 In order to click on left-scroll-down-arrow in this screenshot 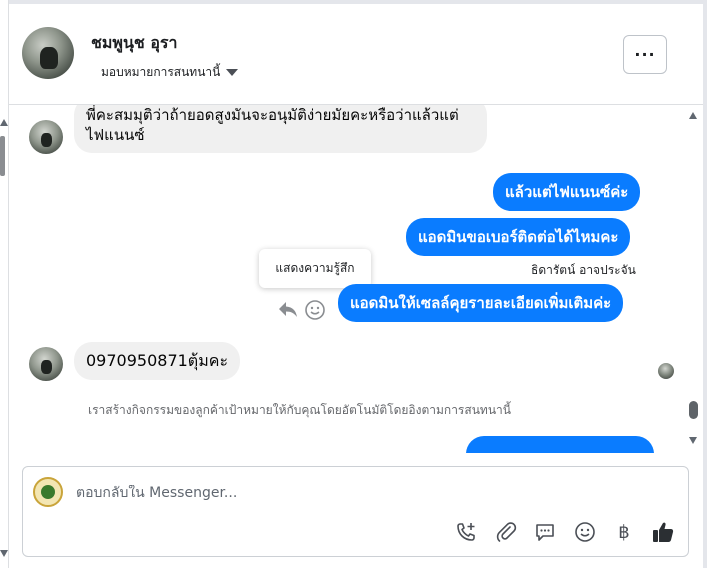, I will do `click(4, 553)`.